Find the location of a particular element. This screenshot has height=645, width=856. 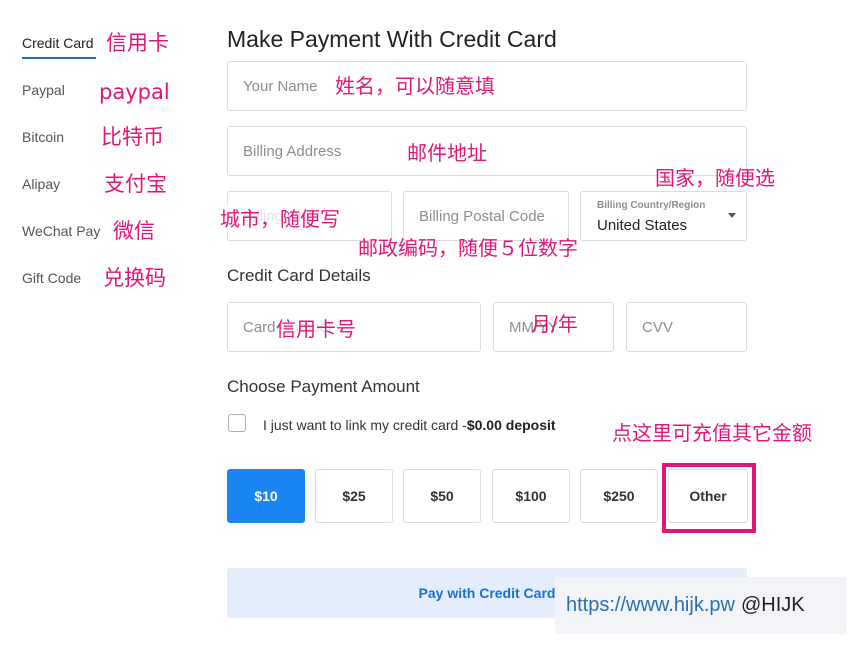

annotation-credit-card: 信用卡 is located at coordinates (137, 43).